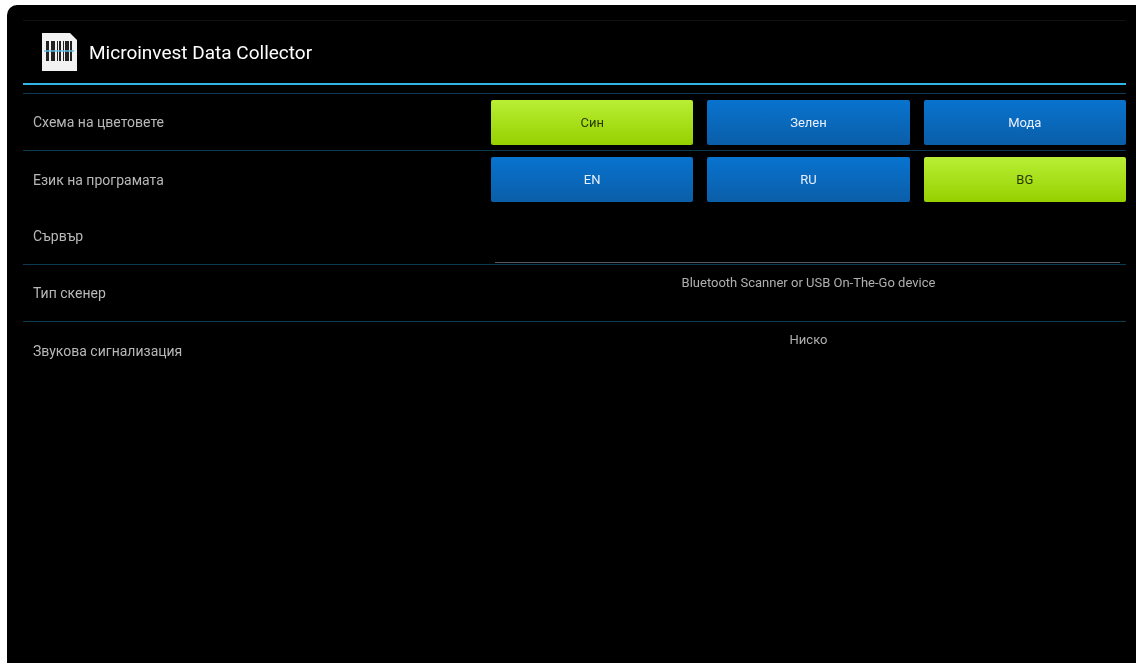 The width and height of the screenshot is (1136, 663). Describe the element at coordinates (98, 179) in the screenshot. I see `setting-label: Език на програмата` at that location.